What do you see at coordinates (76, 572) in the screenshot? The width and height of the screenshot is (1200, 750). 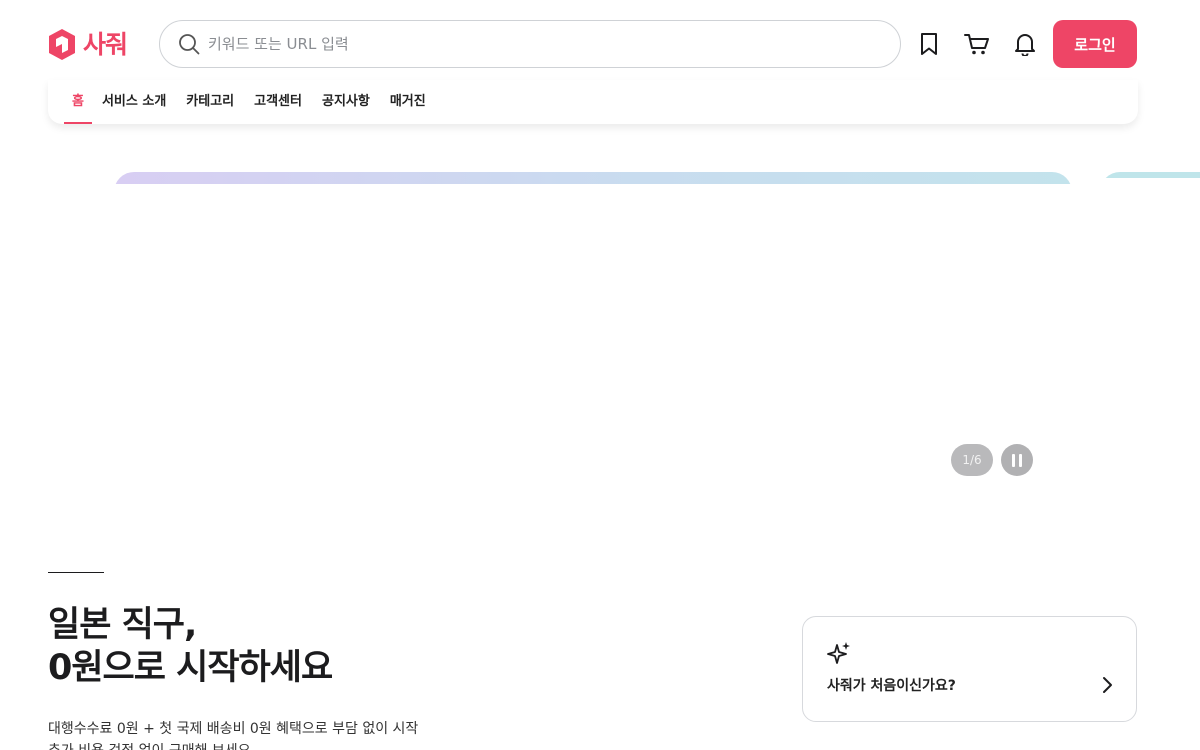 I see `section-divider` at bounding box center [76, 572].